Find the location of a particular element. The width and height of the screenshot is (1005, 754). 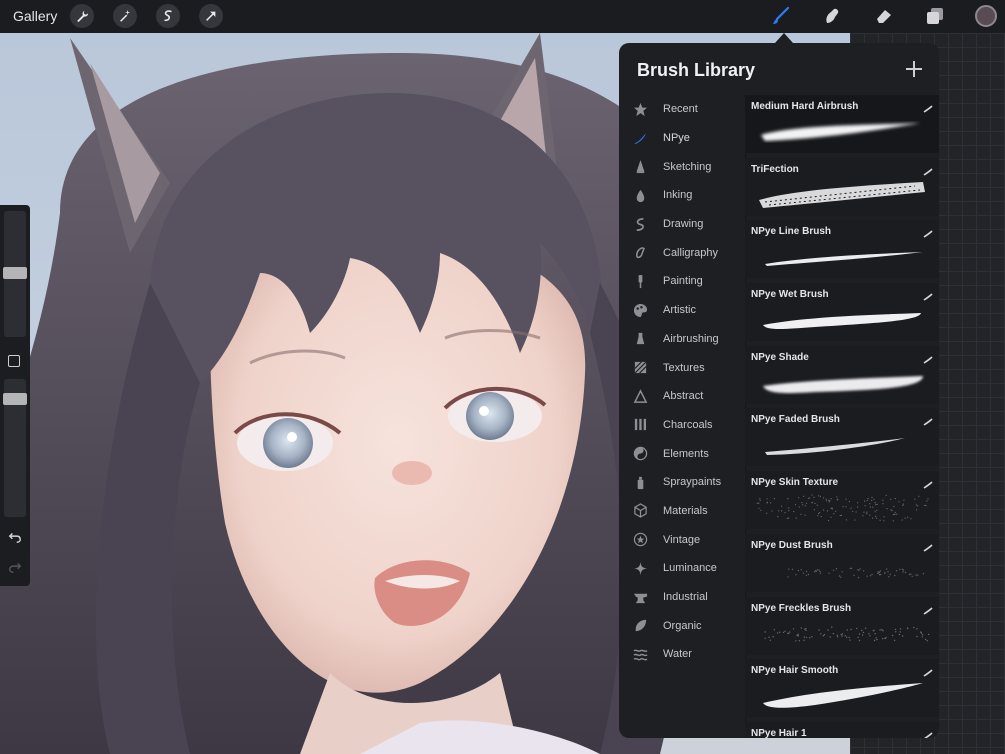

category-item: Abstract is located at coordinates (686, 396).